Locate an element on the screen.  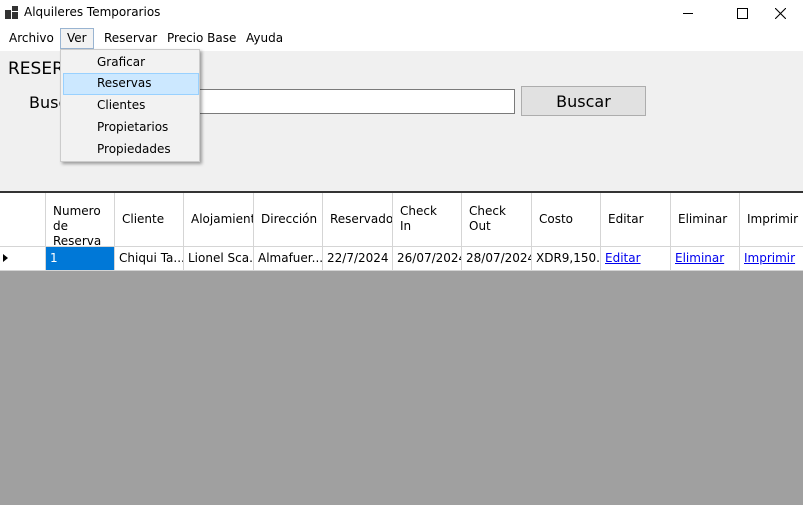
cell-imprimir: Imprimir is located at coordinates (771, 258).